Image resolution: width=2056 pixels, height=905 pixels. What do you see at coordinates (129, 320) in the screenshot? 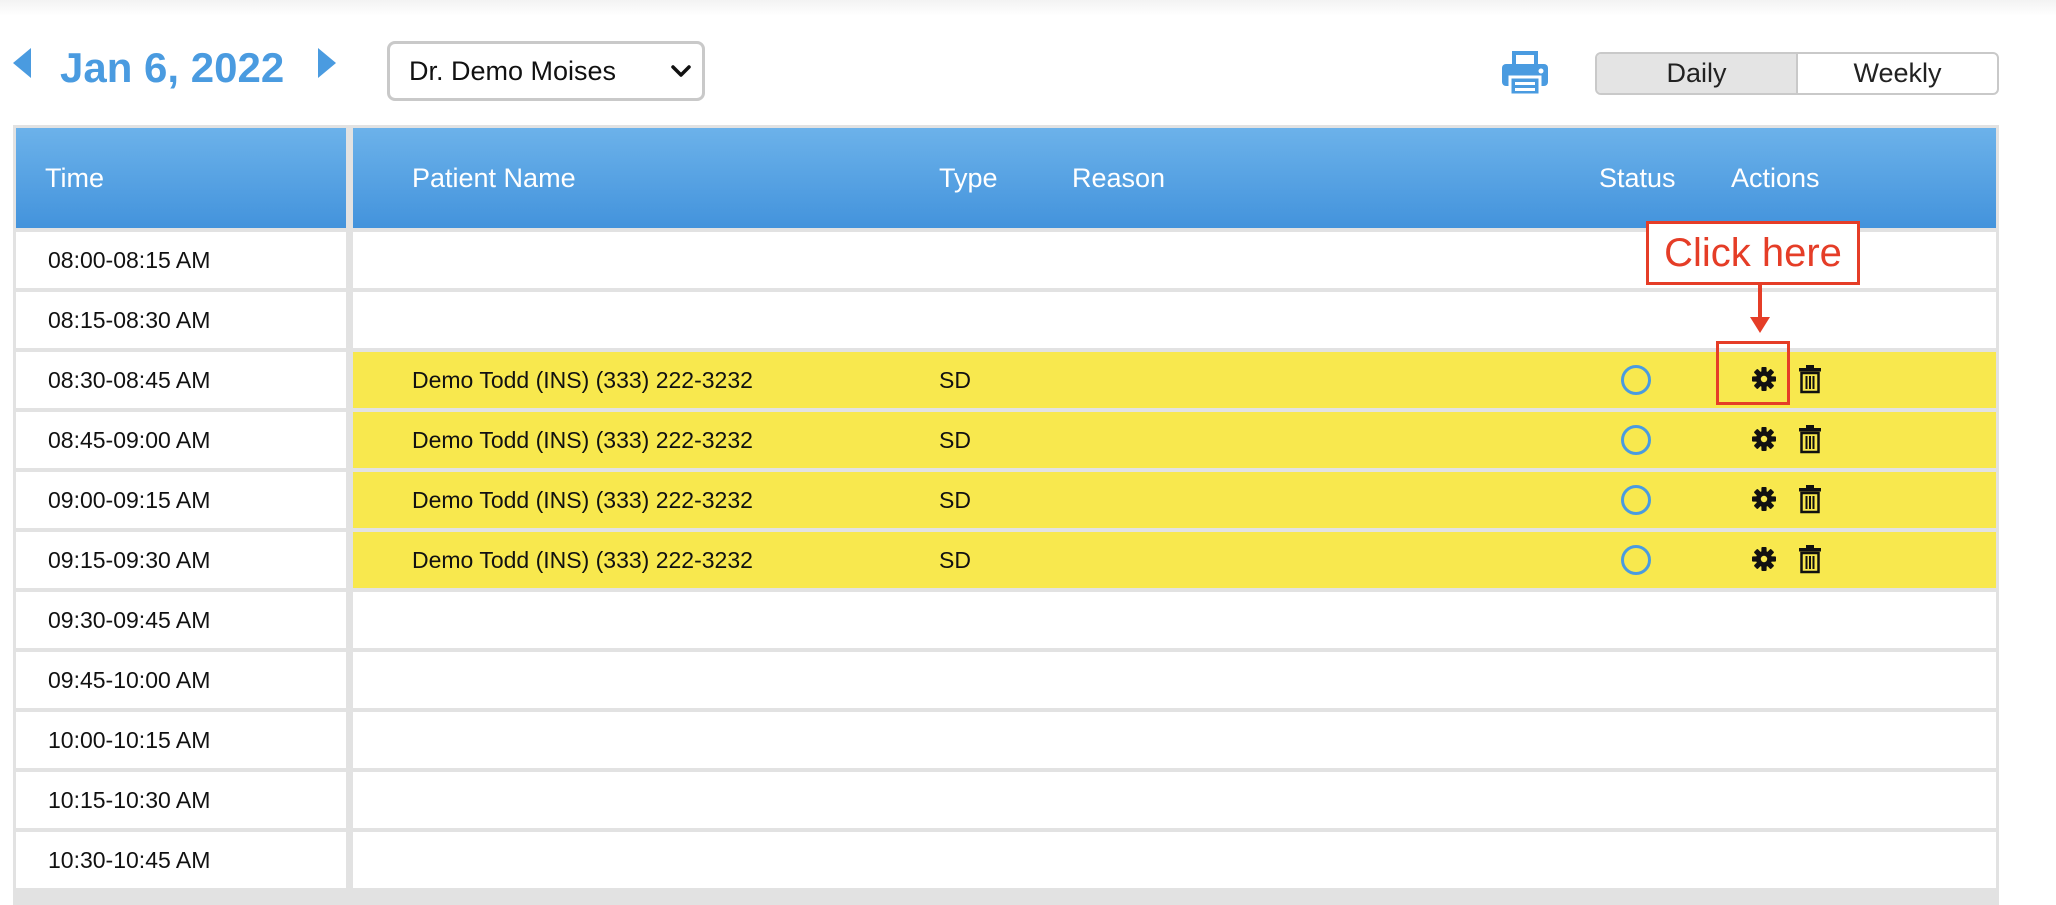
I see `time-slot-label: 08:15-08:30 AM` at bounding box center [129, 320].